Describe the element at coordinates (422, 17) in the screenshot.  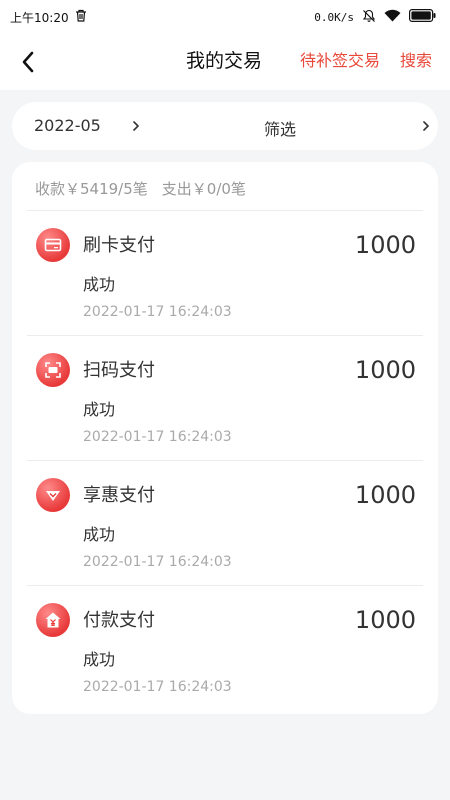
I see `battery-icon` at that location.